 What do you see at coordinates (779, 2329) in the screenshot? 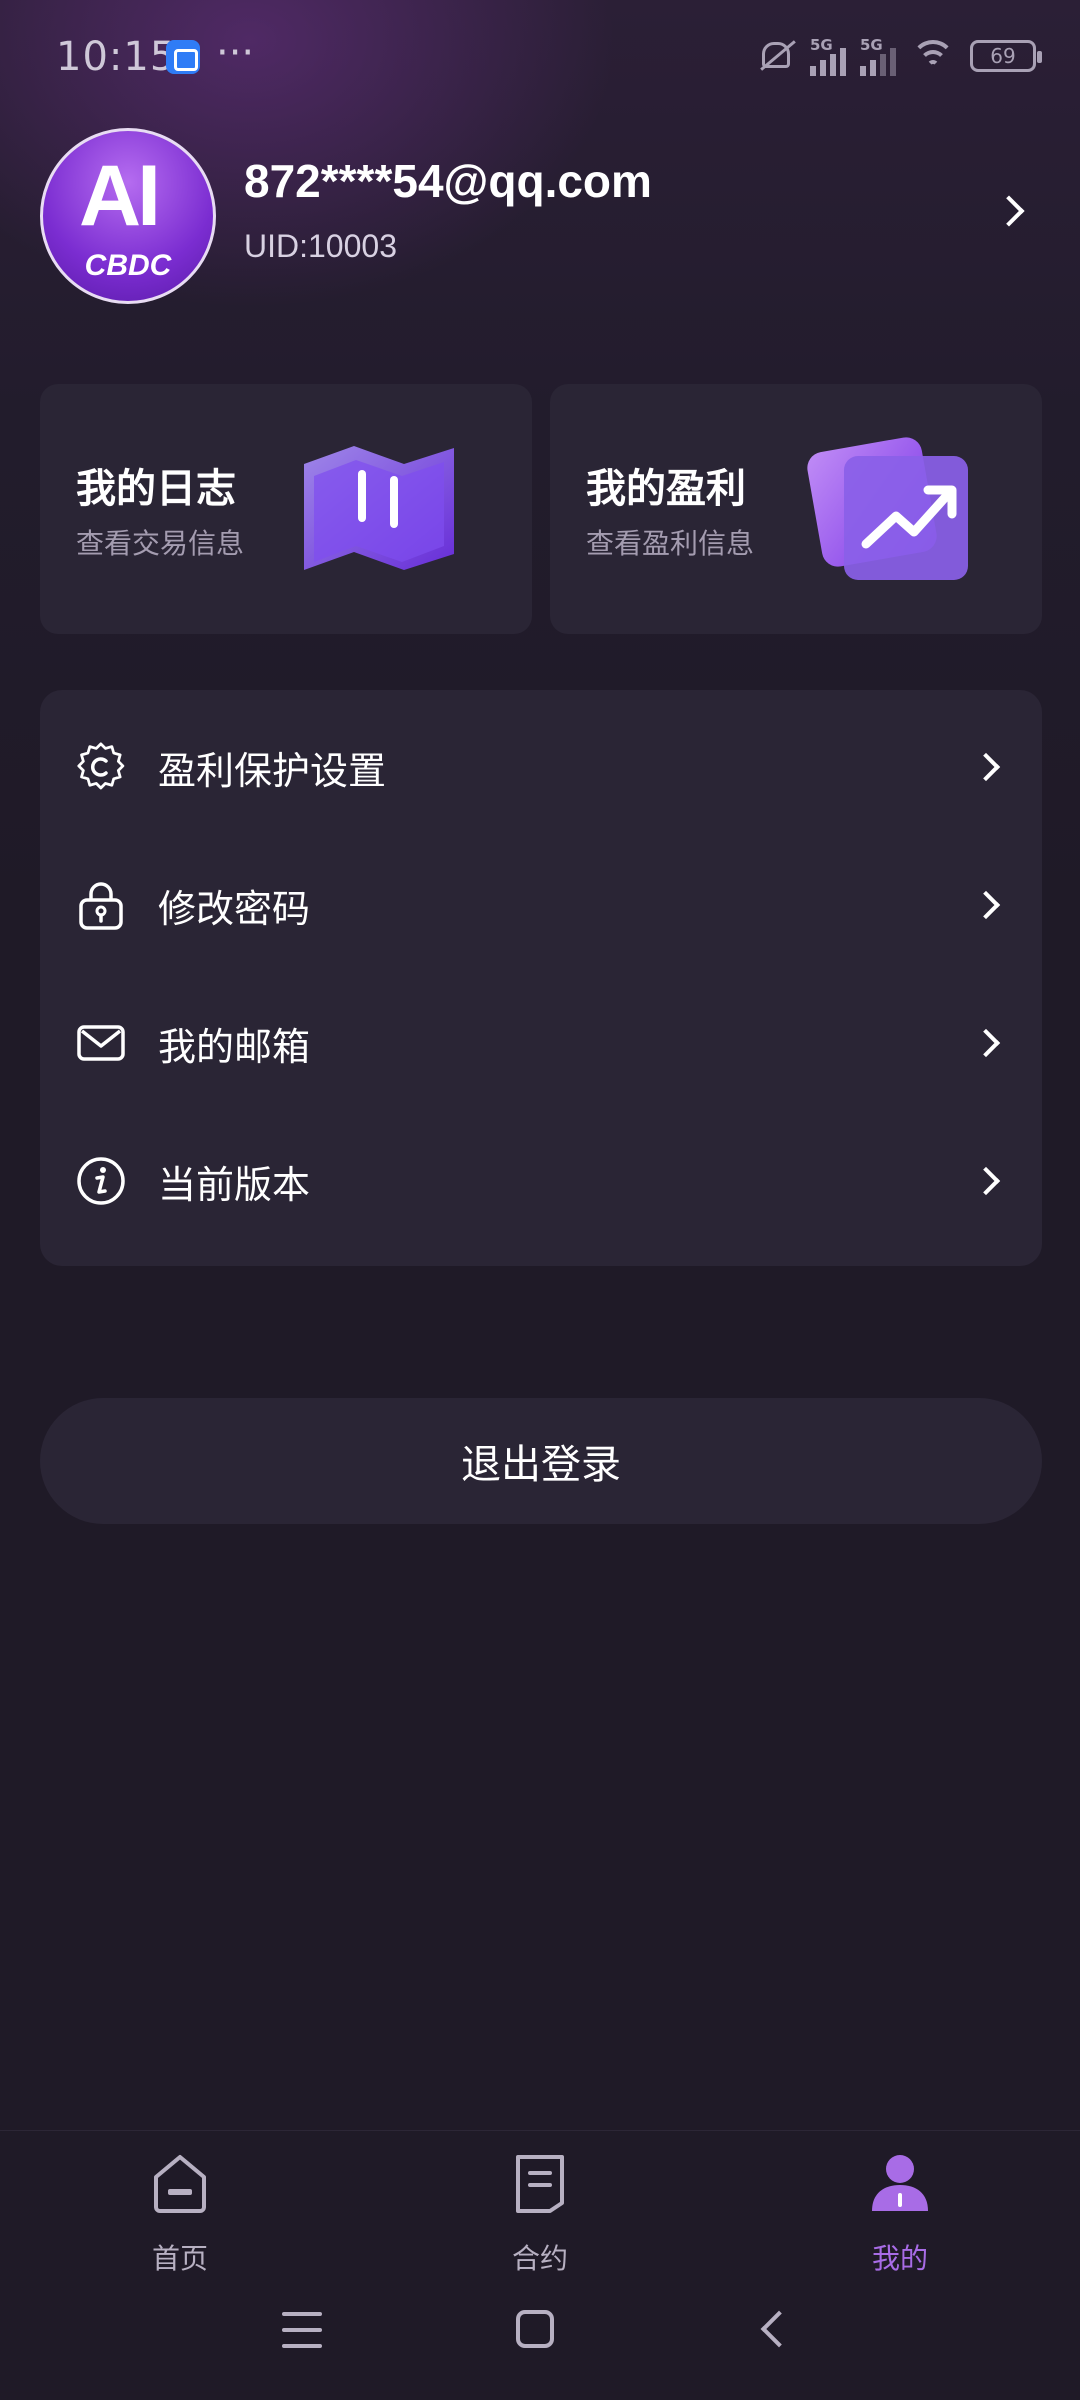
I see `back-icon` at bounding box center [779, 2329].